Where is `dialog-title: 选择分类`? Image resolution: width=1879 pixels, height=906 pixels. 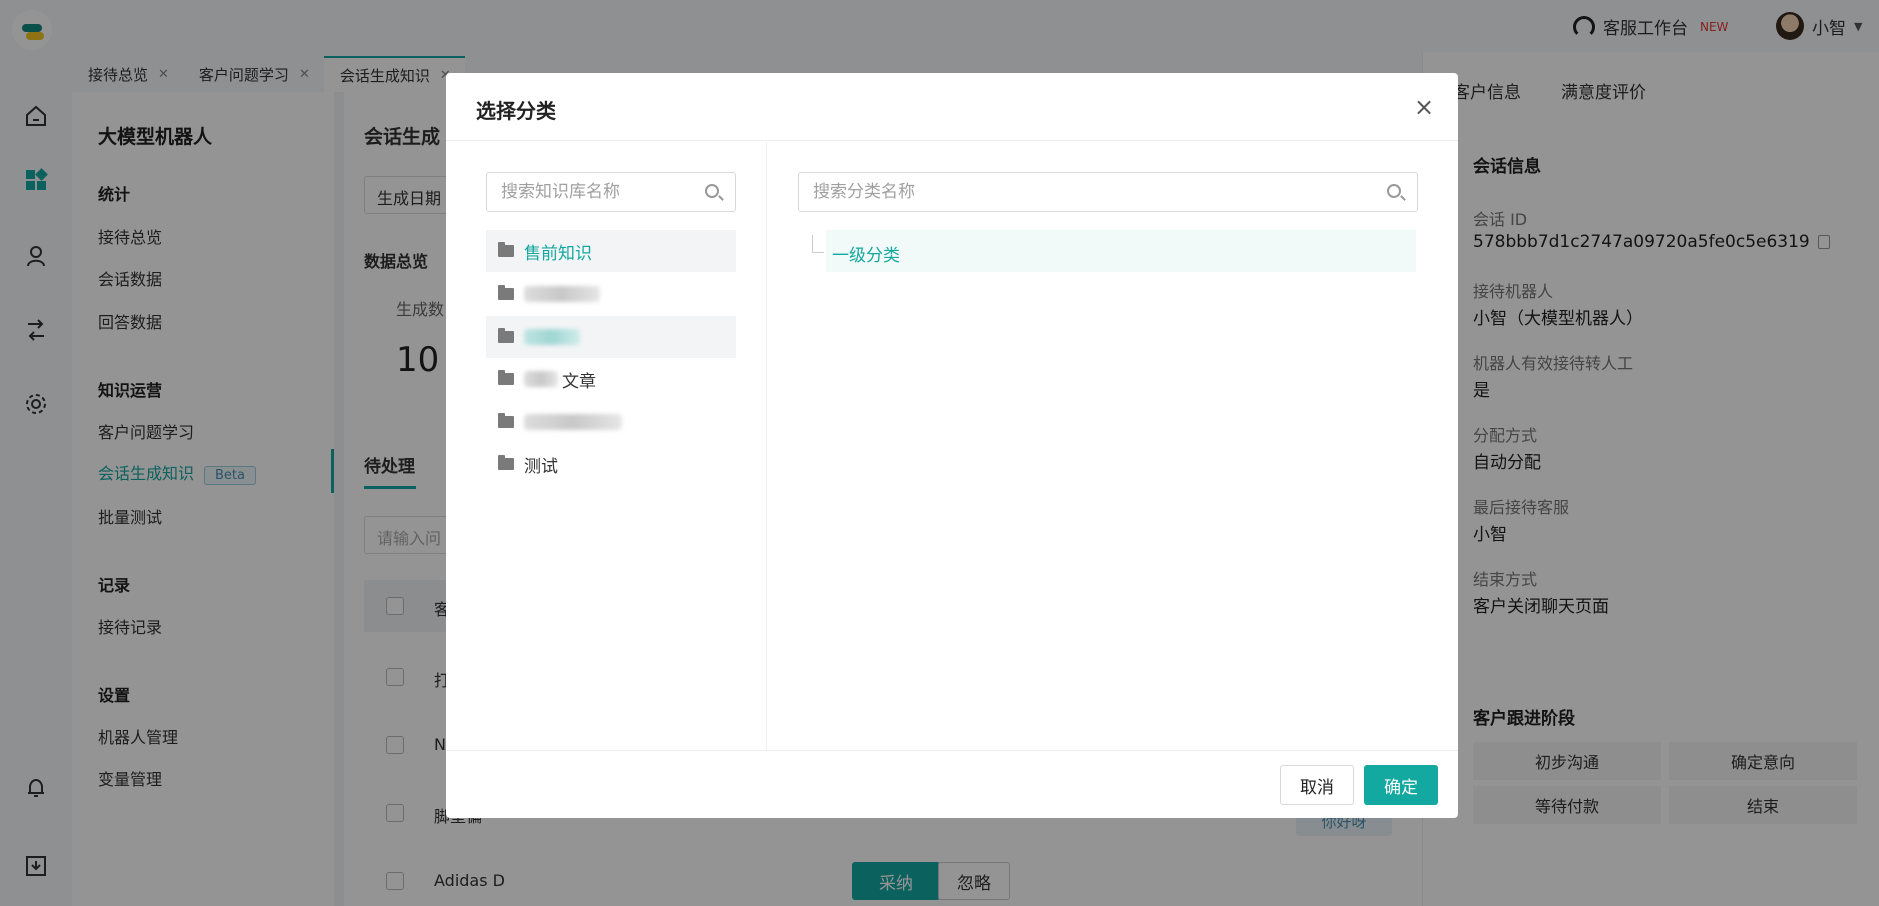 dialog-title: 选择分类 is located at coordinates (516, 111).